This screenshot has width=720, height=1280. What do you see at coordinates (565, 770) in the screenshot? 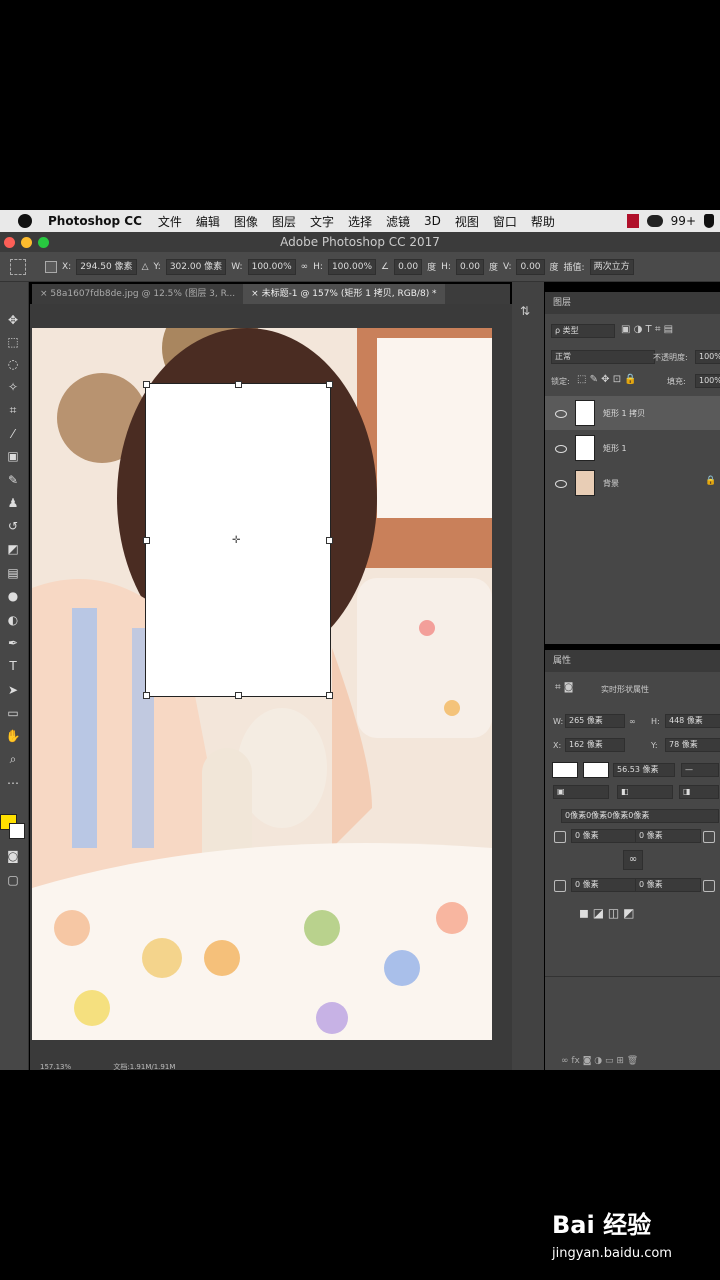
I see `fill-color-swatch` at bounding box center [565, 770].